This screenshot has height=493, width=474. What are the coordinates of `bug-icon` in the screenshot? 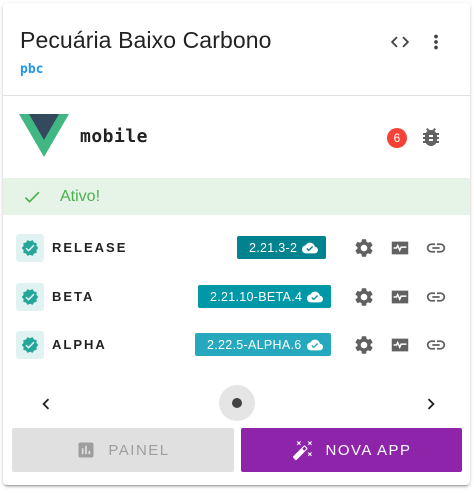 It's located at (431, 137).